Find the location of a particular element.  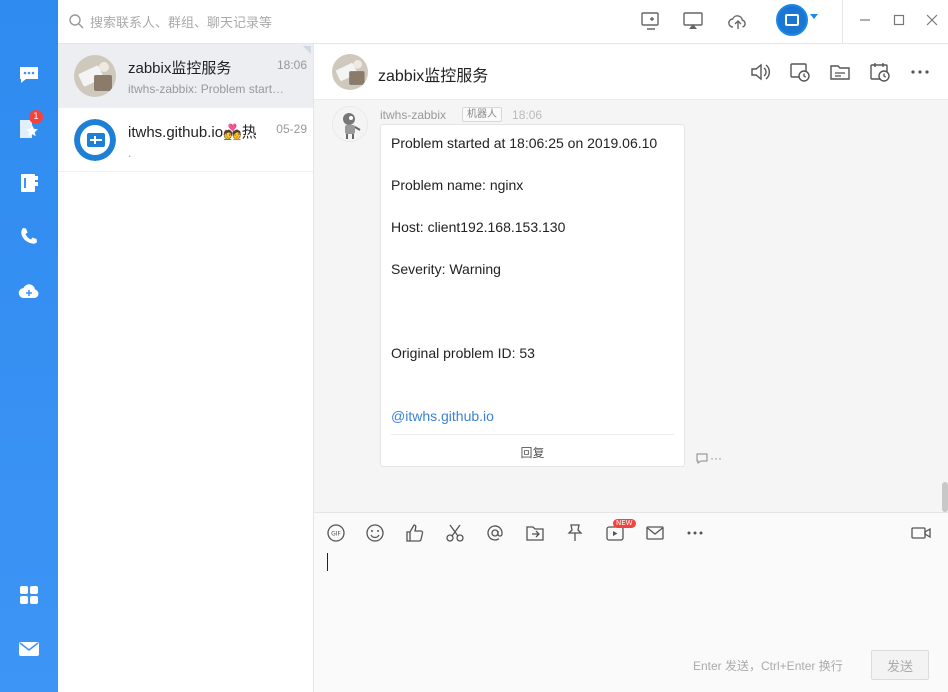

speaker-icon is located at coordinates (760, 72).